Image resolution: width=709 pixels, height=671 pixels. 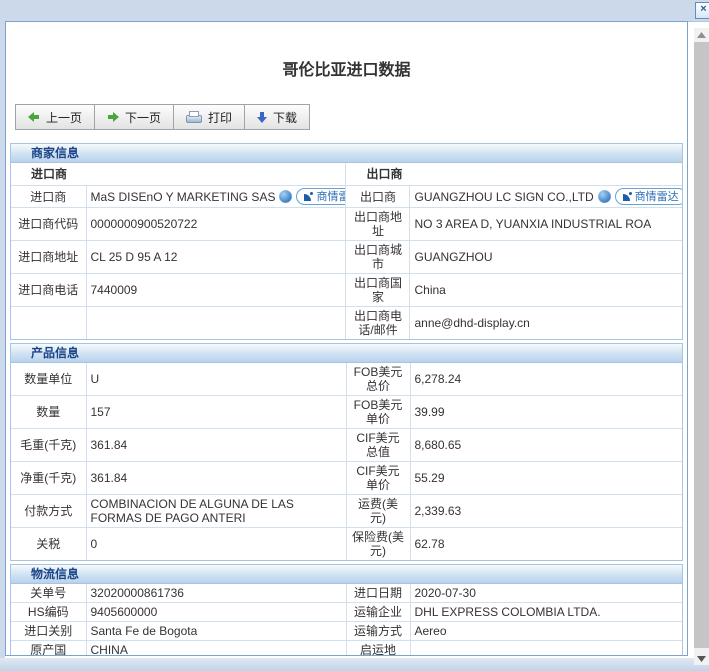 What do you see at coordinates (179, 174) in the screenshot?
I see `importer-column-header: 进口商` at bounding box center [179, 174].